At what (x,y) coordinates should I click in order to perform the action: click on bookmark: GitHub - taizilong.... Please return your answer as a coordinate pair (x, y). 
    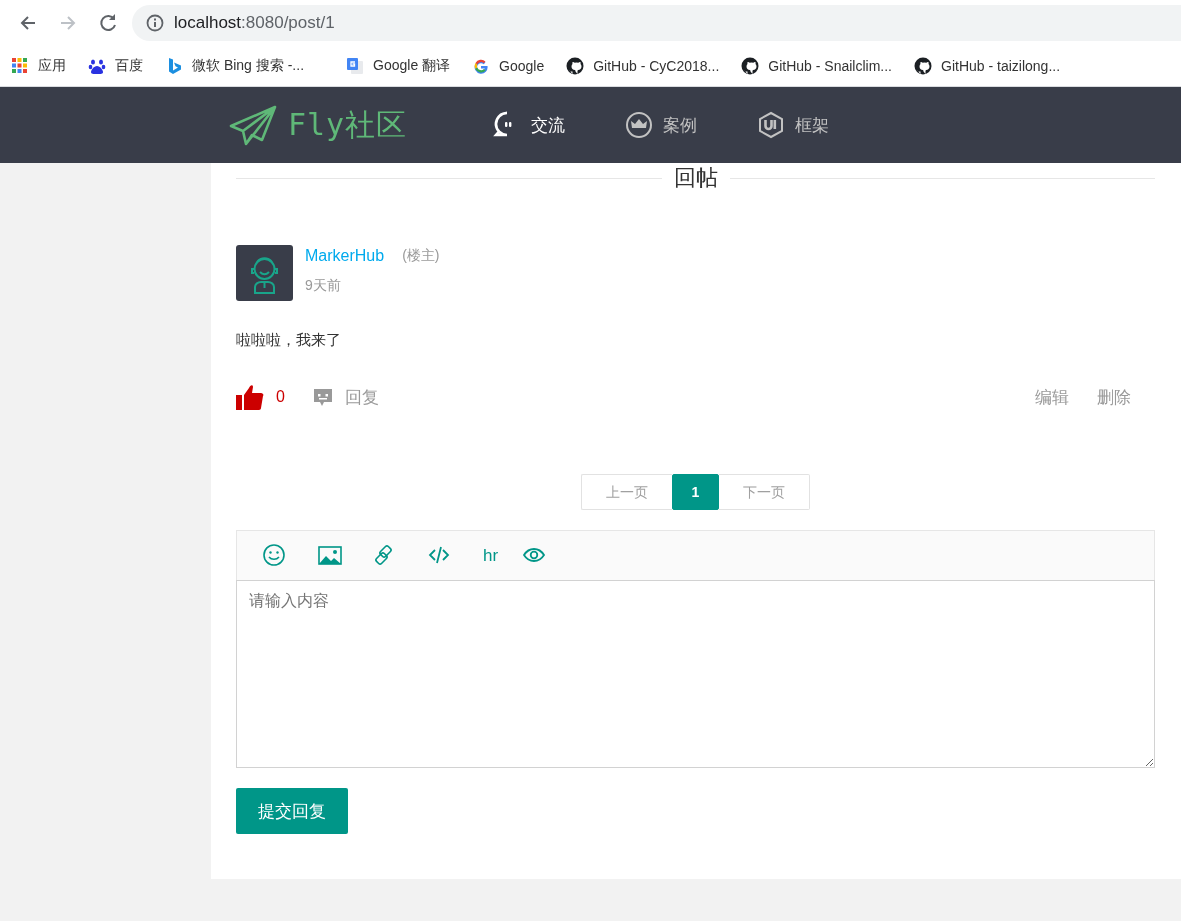
    Looking at the image, I should click on (987, 66).